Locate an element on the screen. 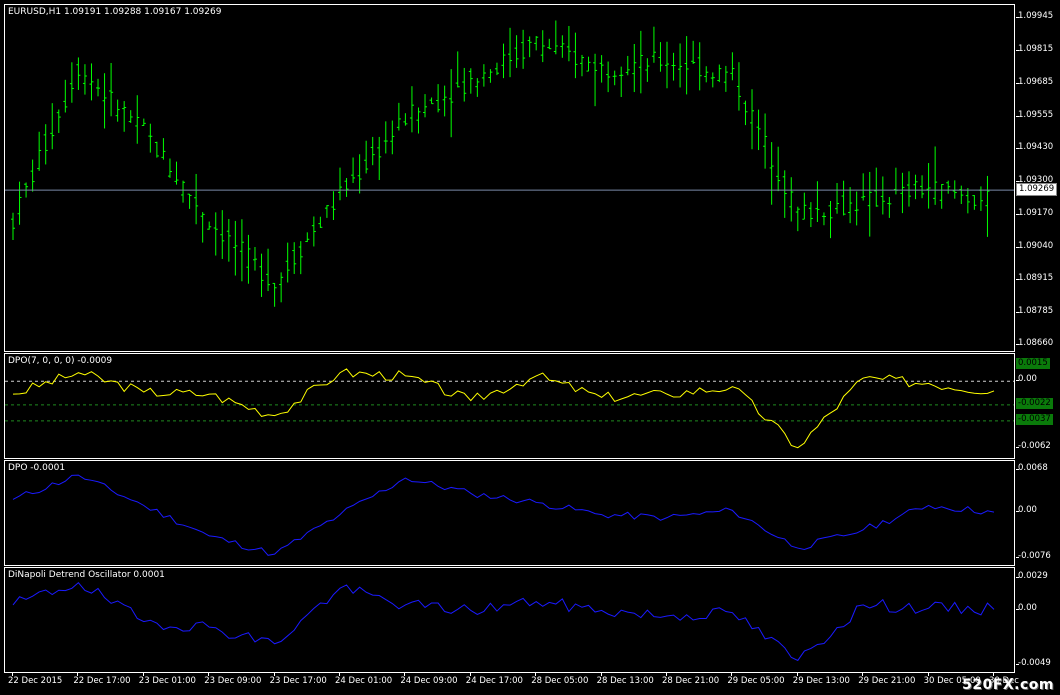  osc-axis-label: 0.00 is located at coordinates (1027, 379).